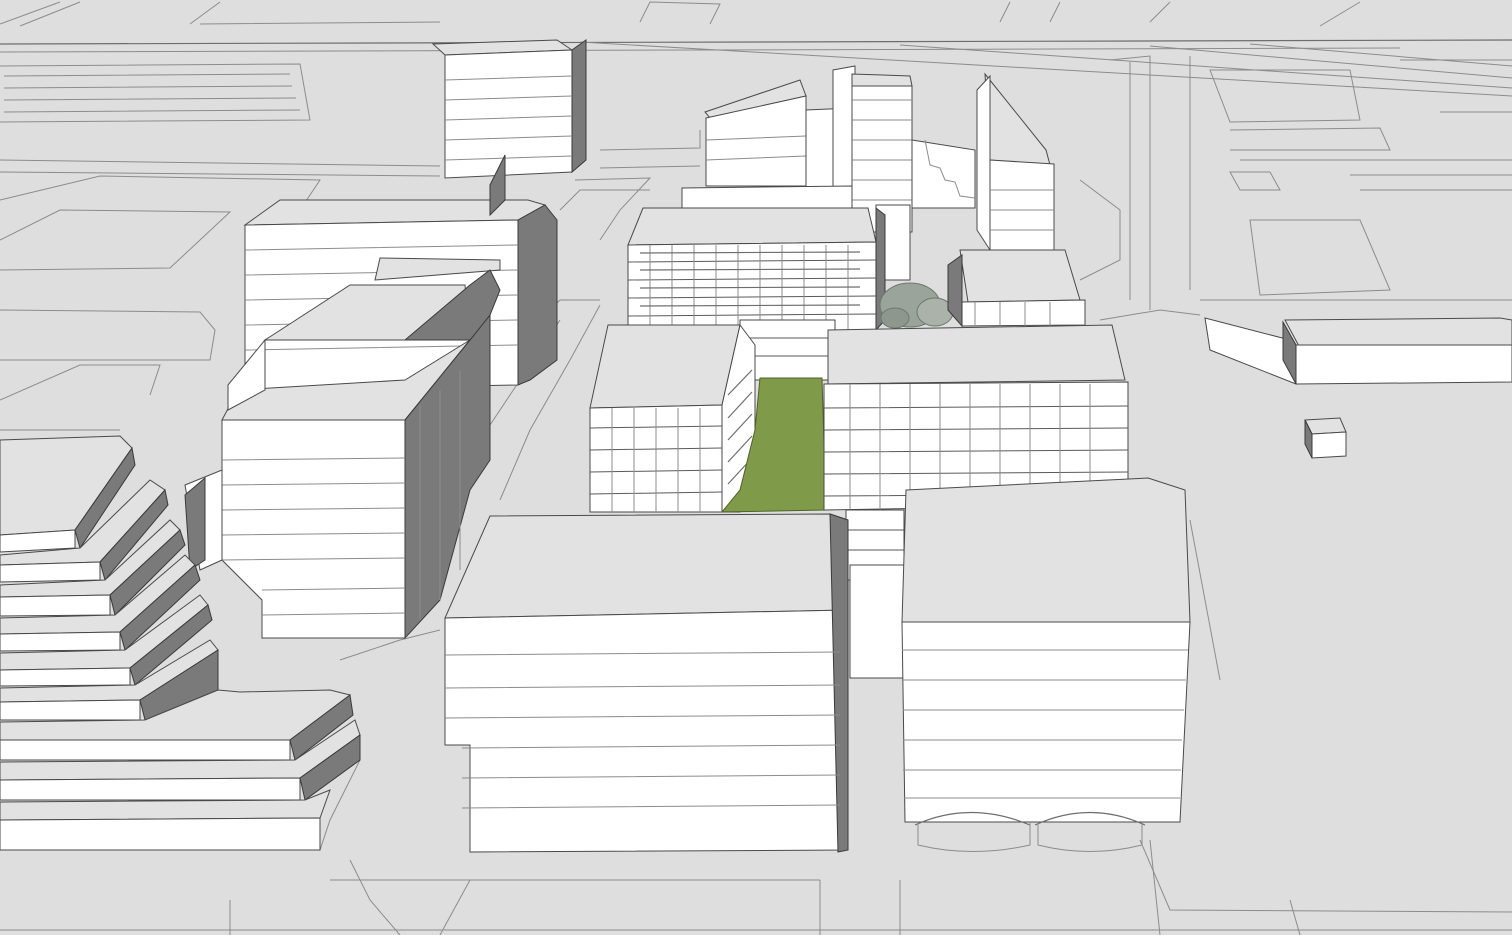 This screenshot has width=1512, height=935. I want to click on project-link-block, so click(875, 594).